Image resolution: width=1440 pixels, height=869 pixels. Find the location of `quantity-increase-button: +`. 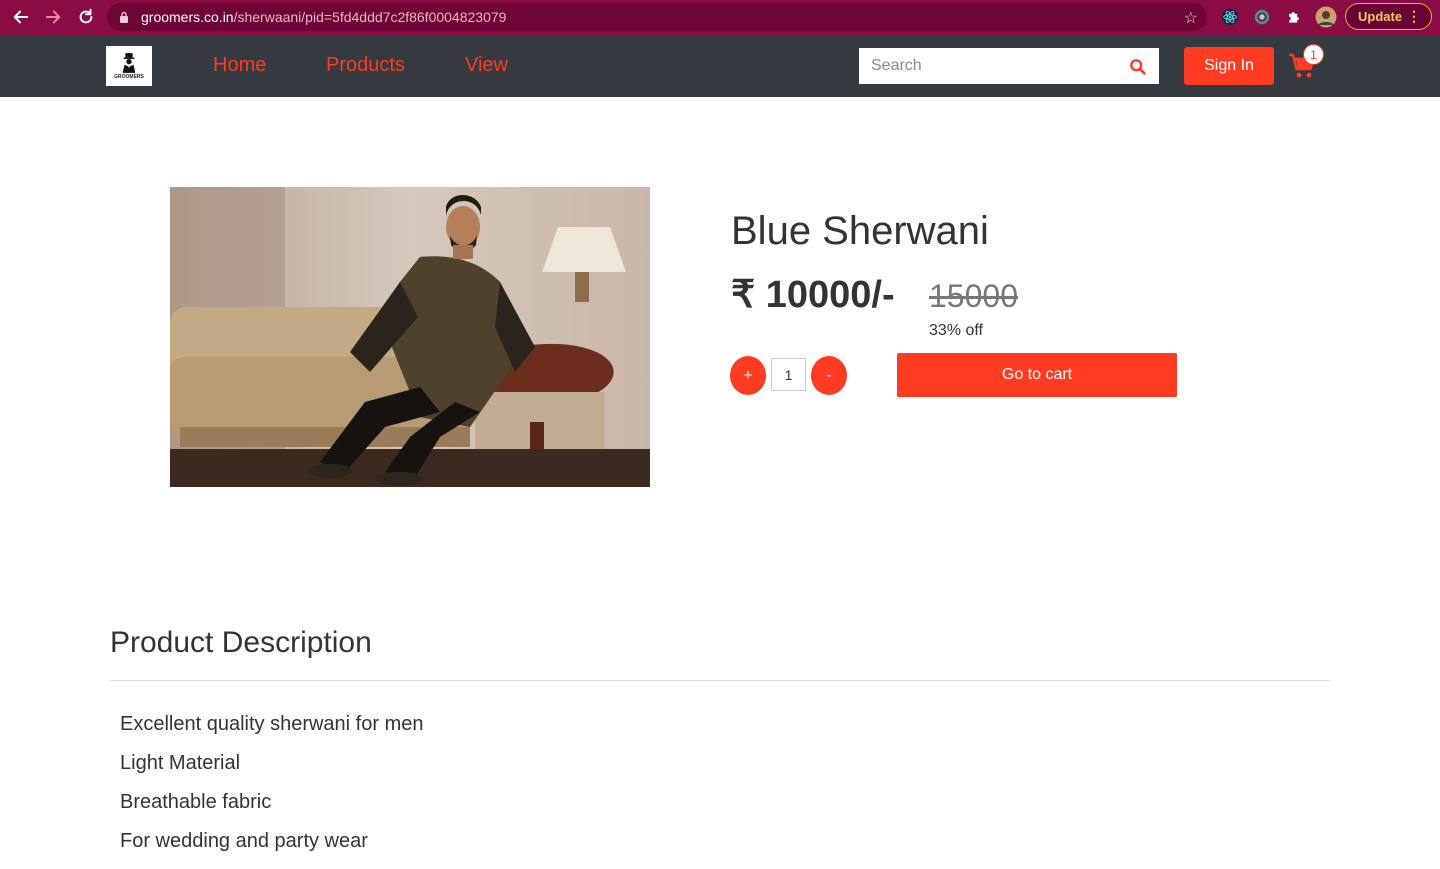

quantity-increase-button: + is located at coordinates (748, 375).